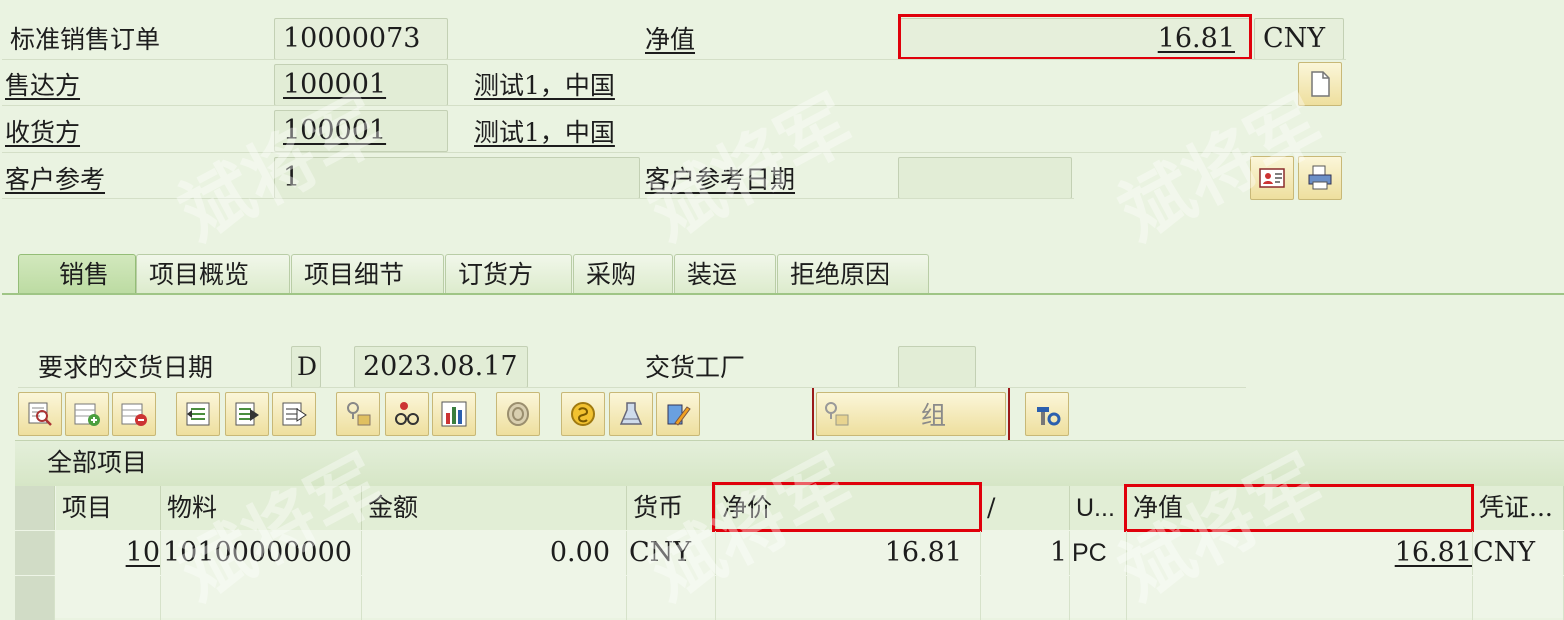 The width and height of the screenshot is (1564, 620). I want to click on configuration-icon, so click(359, 414).